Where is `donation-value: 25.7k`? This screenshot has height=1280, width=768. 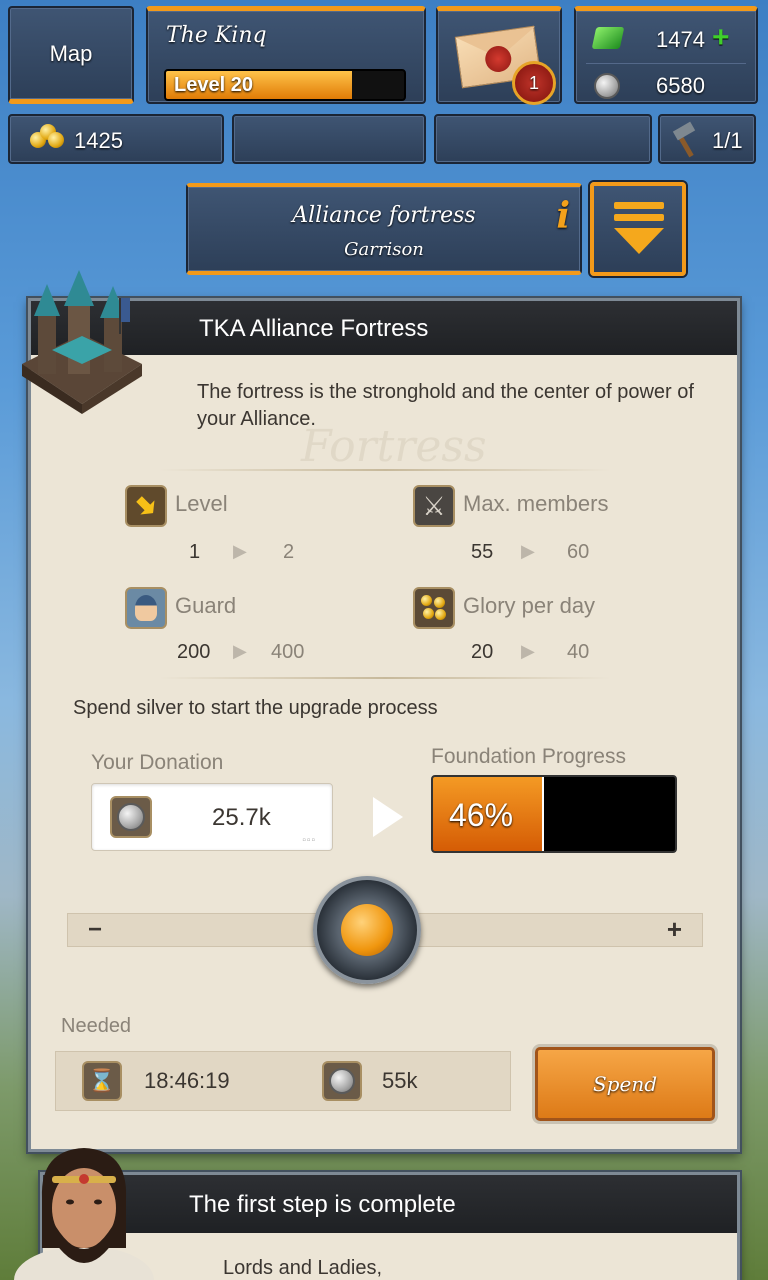 donation-value: 25.7k is located at coordinates (241, 817).